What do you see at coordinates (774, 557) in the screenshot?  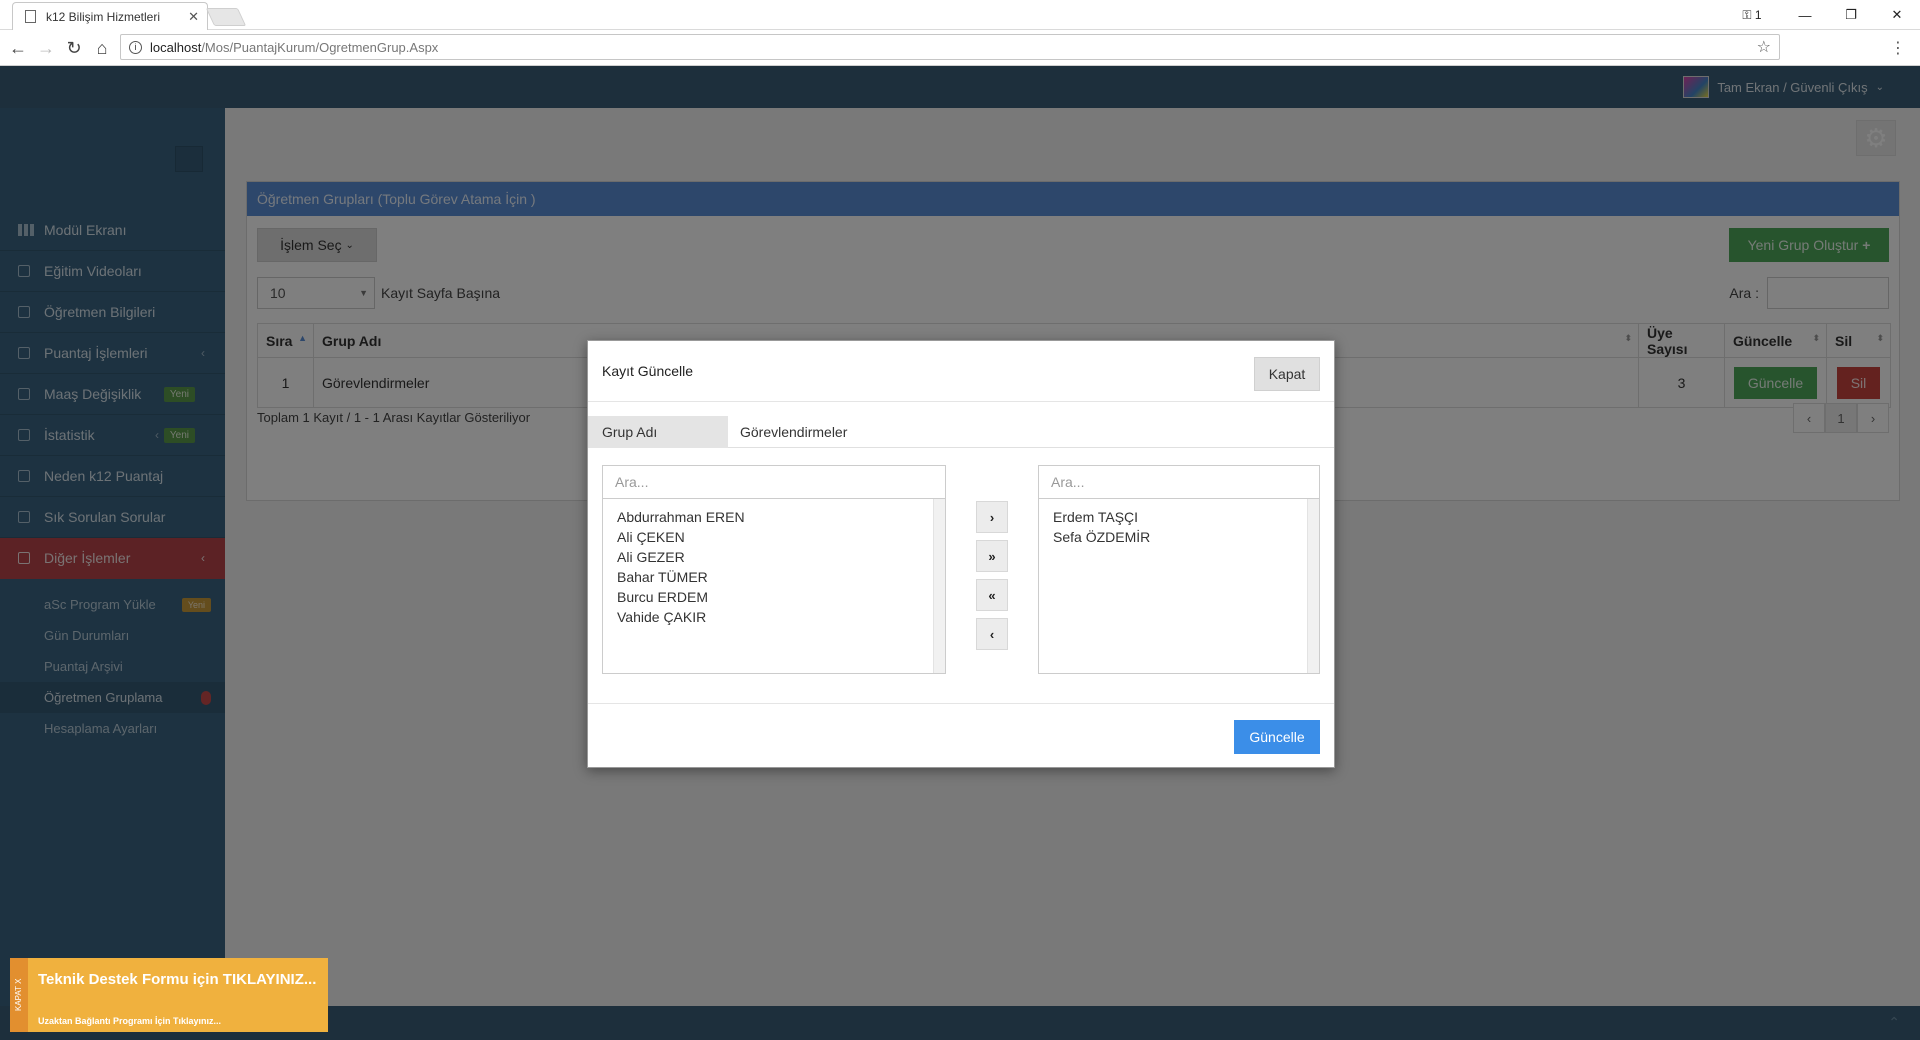 I see `list-item: Ali GEZER` at bounding box center [774, 557].